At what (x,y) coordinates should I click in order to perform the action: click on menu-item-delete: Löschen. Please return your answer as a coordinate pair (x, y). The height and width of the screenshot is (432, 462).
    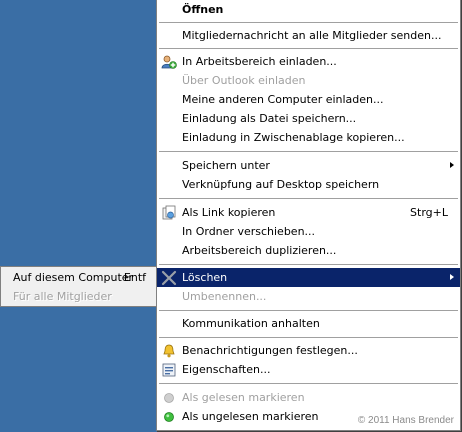
    Looking at the image, I should click on (308, 277).